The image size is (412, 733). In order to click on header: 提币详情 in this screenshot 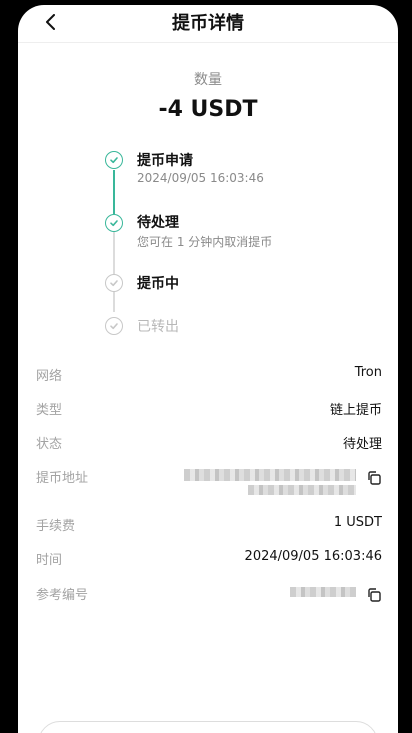, I will do `click(208, 24)`.